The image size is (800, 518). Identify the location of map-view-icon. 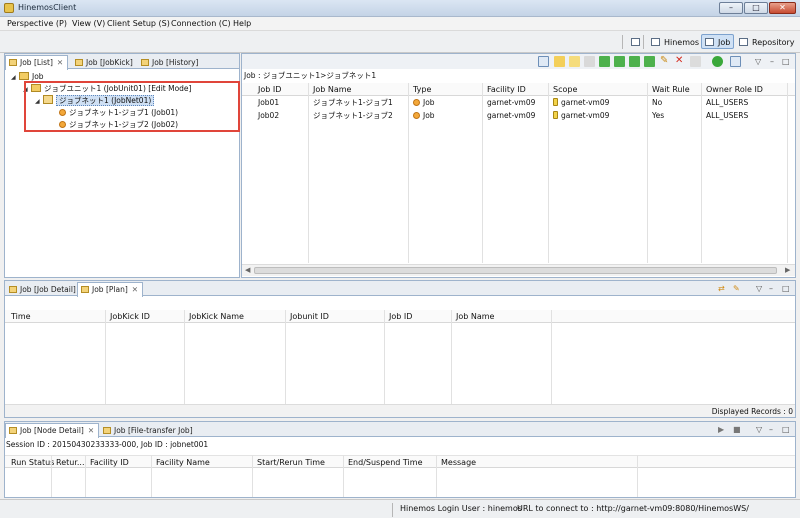
(735, 61).